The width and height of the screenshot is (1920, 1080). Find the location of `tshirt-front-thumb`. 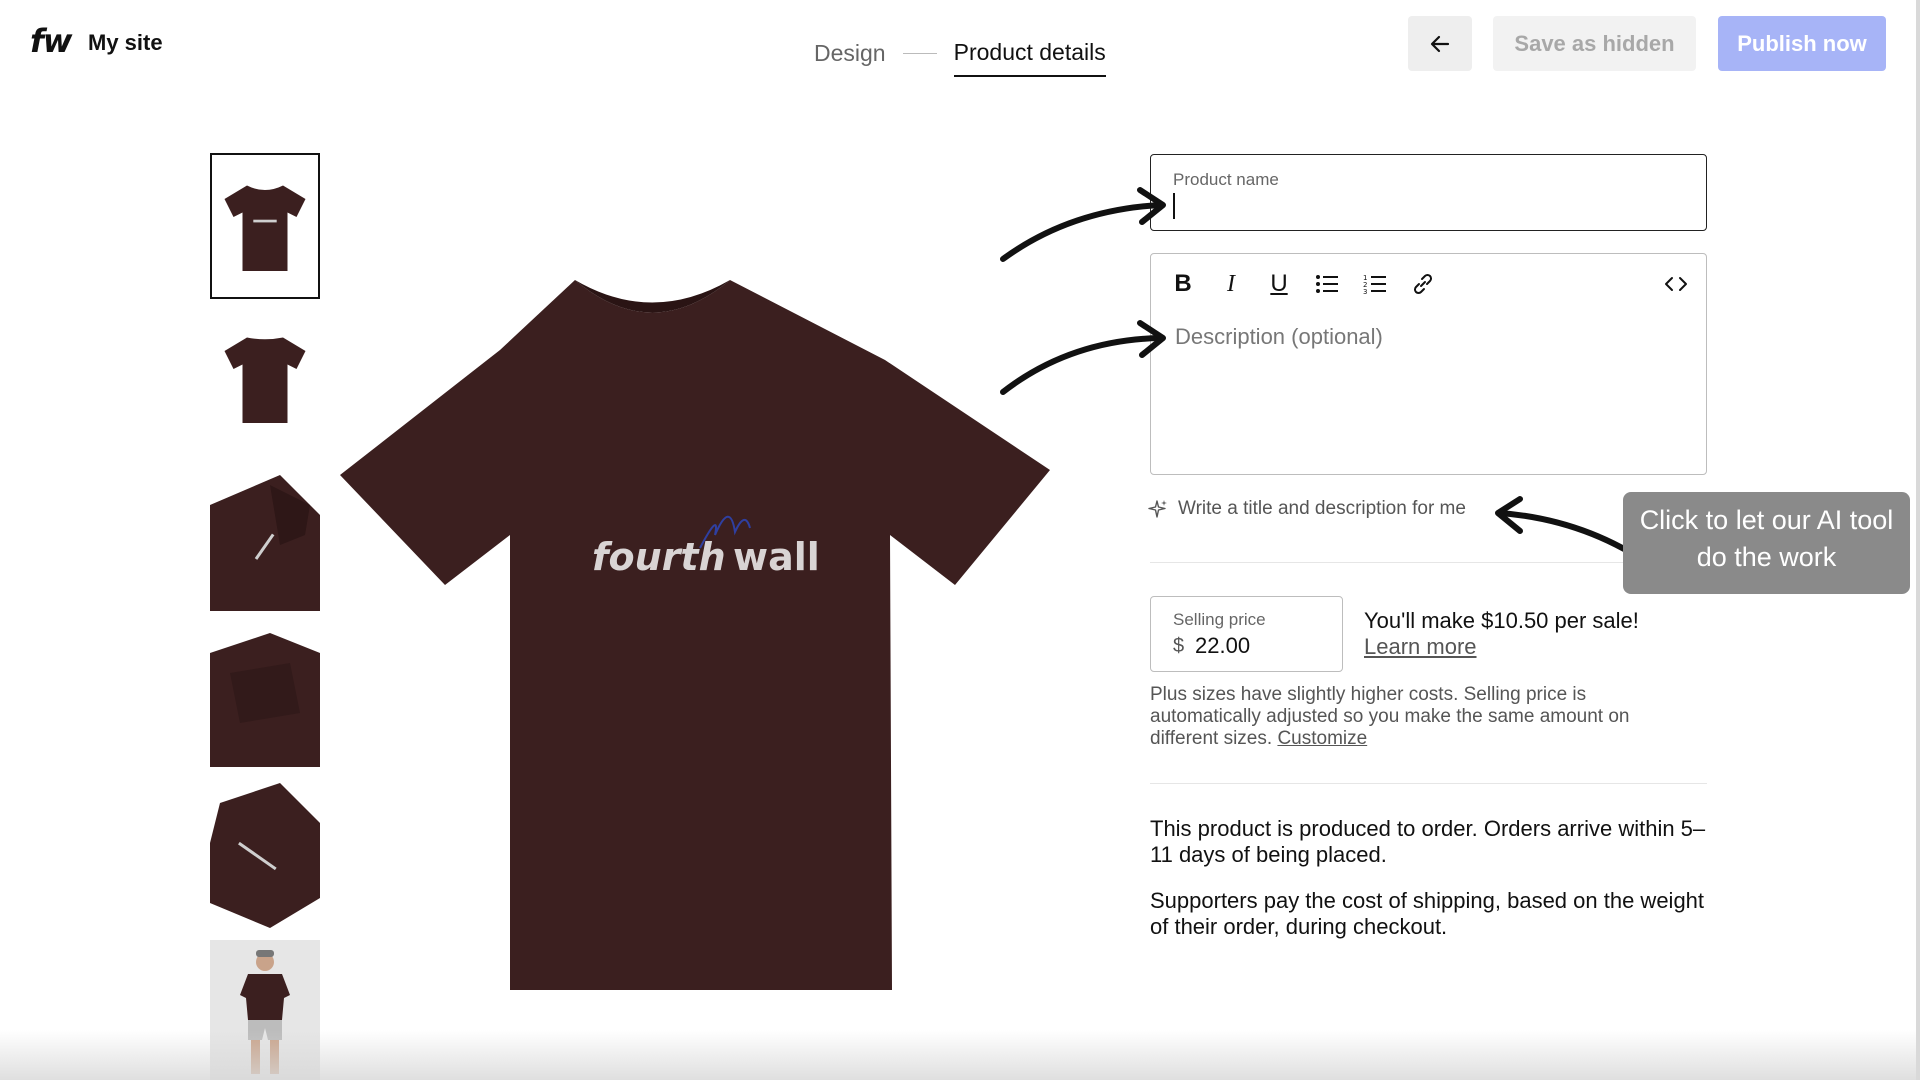

tshirt-front-thumb is located at coordinates (265, 228).